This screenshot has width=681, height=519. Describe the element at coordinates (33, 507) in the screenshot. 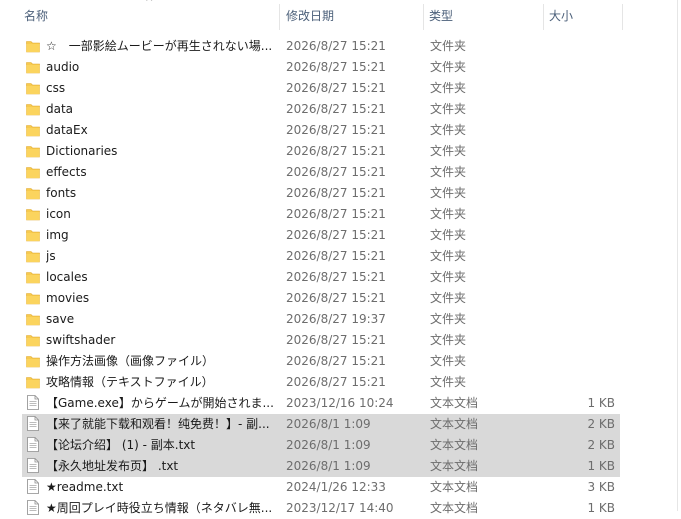

I see `text-file-icon` at that location.